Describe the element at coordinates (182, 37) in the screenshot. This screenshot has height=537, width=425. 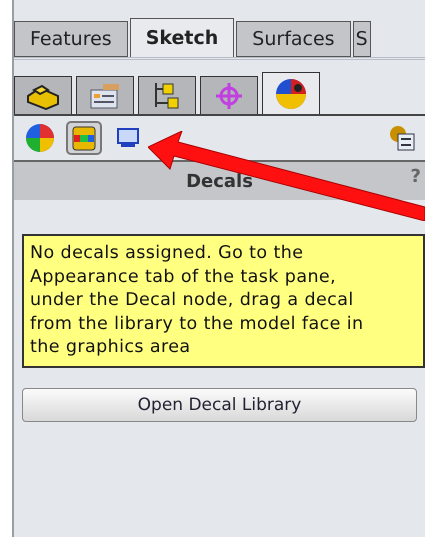
I see `tab: Sketch` at that location.